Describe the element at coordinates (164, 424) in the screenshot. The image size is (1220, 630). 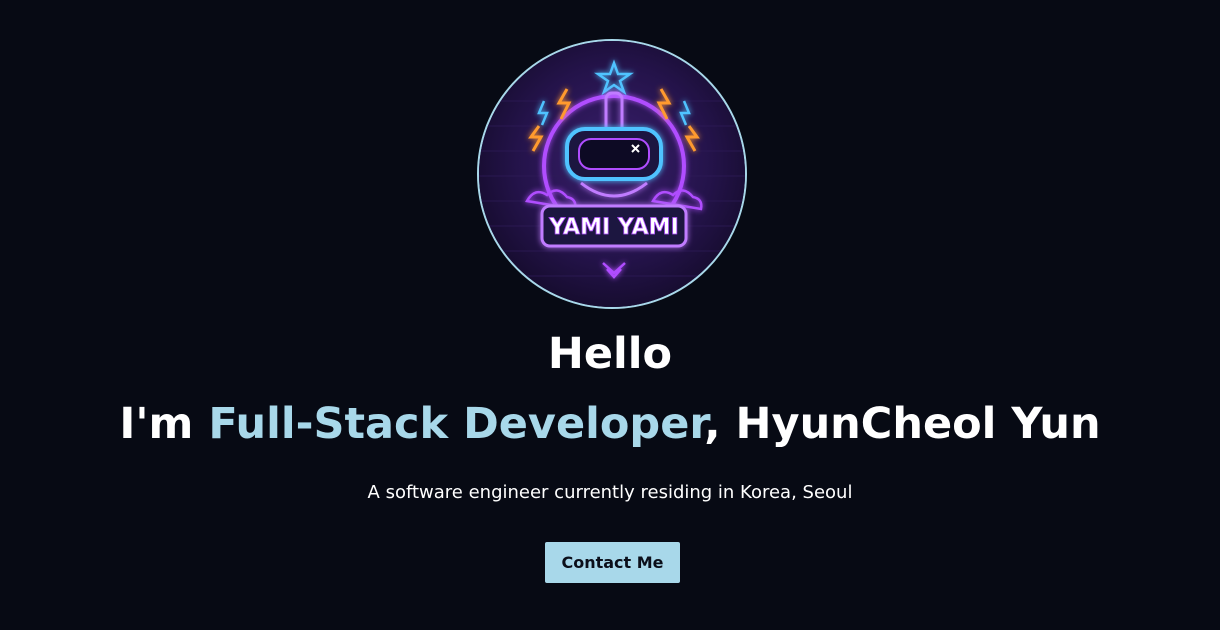
I see `headline-prefix: I'm` at that location.